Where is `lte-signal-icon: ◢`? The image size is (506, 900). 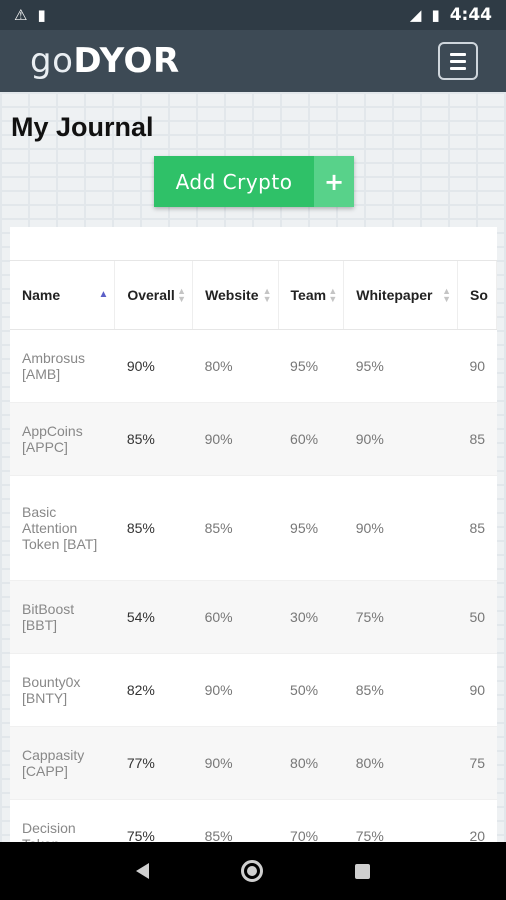
lte-signal-icon: ◢ is located at coordinates (415, 14).